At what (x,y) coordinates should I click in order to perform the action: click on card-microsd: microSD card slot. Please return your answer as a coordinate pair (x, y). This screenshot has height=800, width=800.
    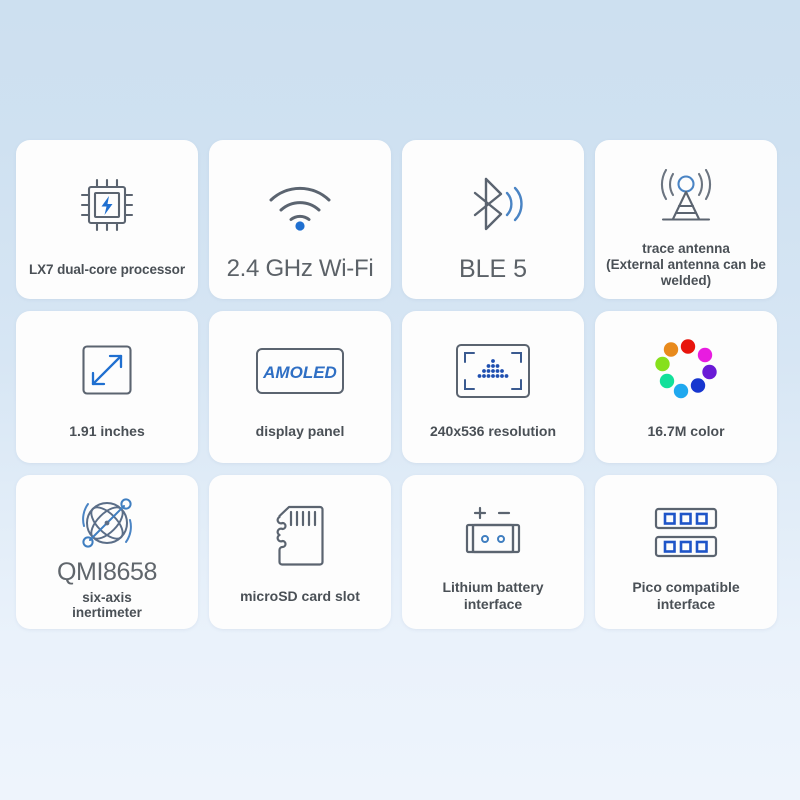
    Looking at the image, I should click on (300, 552).